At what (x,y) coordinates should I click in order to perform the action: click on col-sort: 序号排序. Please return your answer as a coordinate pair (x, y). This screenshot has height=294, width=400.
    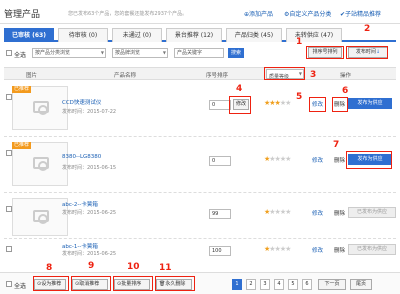
    Looking at the image, I should click on (217, 76).